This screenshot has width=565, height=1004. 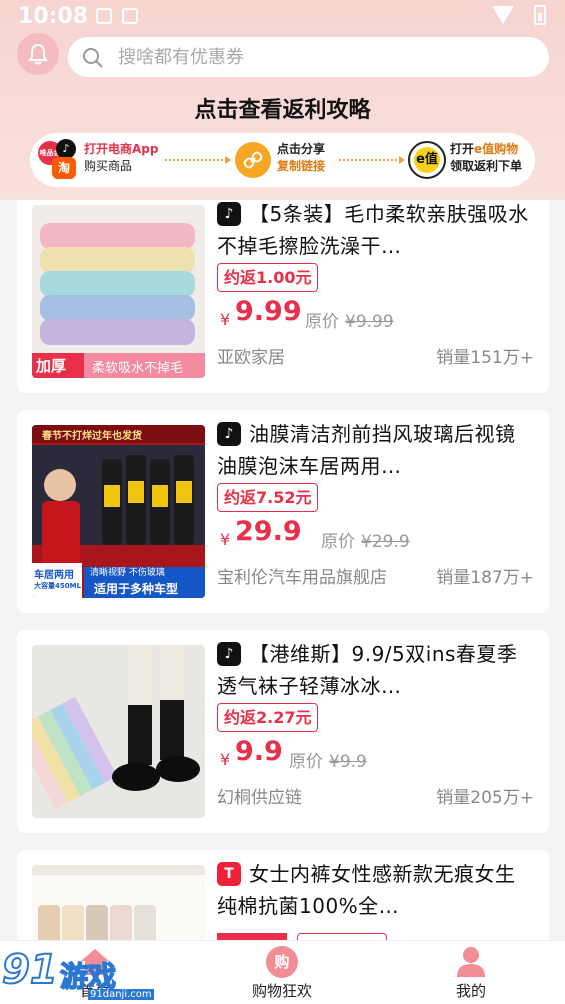 I want to click on tab-profile: 我的, so click(x=471, y=972).